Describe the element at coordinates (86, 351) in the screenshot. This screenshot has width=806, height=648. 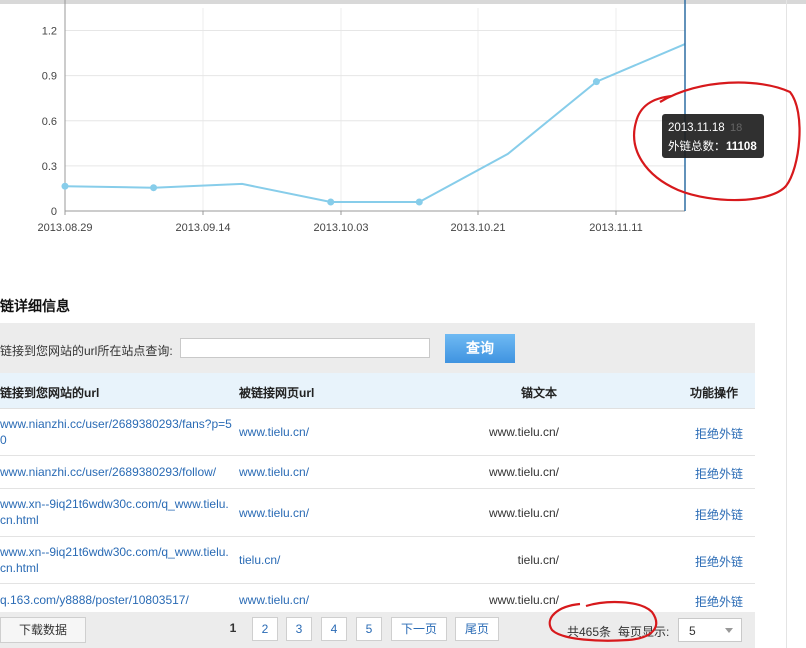
I see `search-label: 链接到您网站的url所在站点查询:` at that location.